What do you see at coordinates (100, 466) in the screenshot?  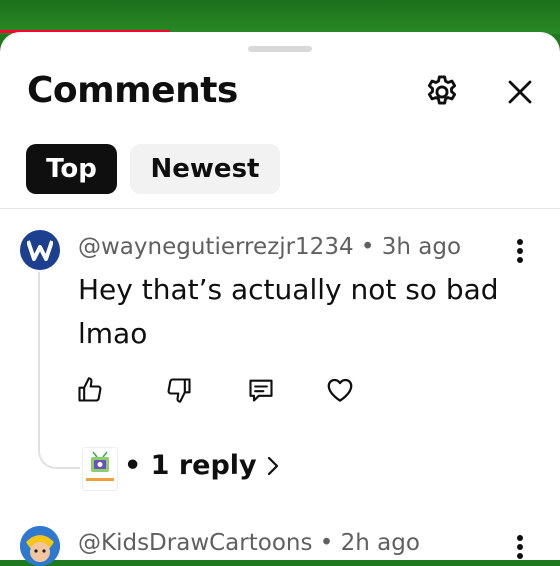 I see `kids-tv-logo-icon` at bounding box center [100, 466].